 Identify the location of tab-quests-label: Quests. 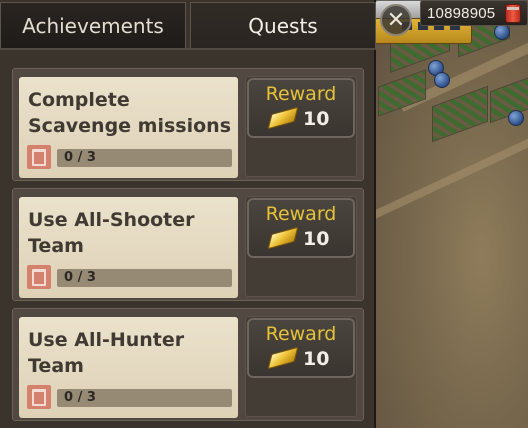
(283, 25).